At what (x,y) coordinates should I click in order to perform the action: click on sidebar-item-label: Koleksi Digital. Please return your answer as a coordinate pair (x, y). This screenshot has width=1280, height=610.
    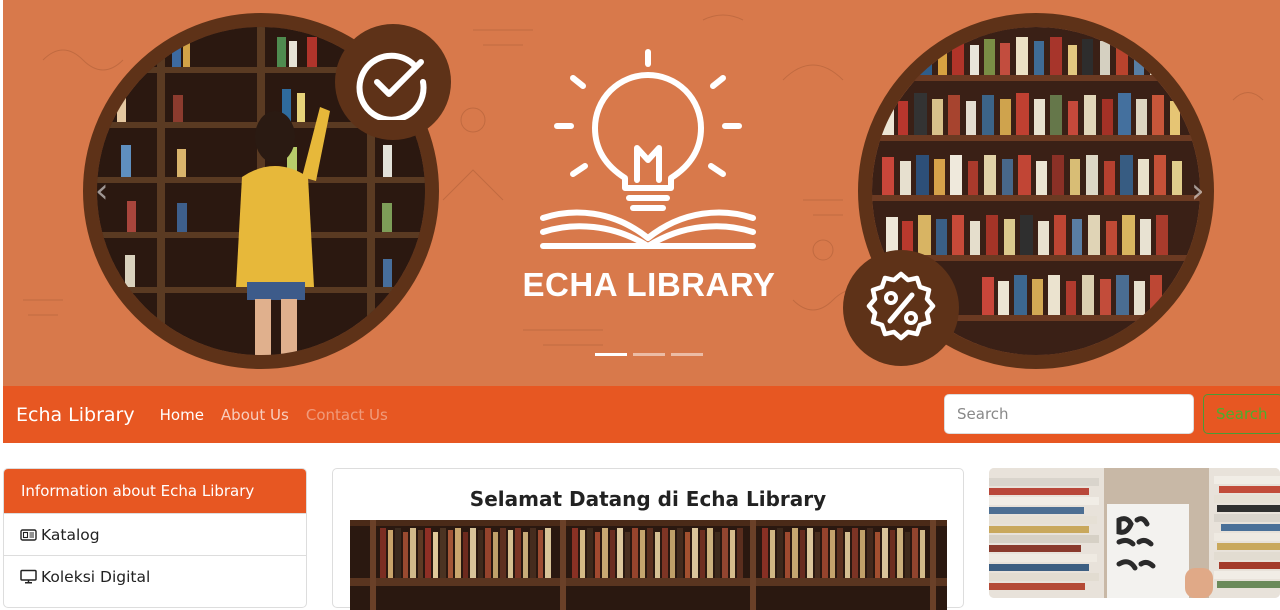
    Looking at the image, I should click on (96, 576).